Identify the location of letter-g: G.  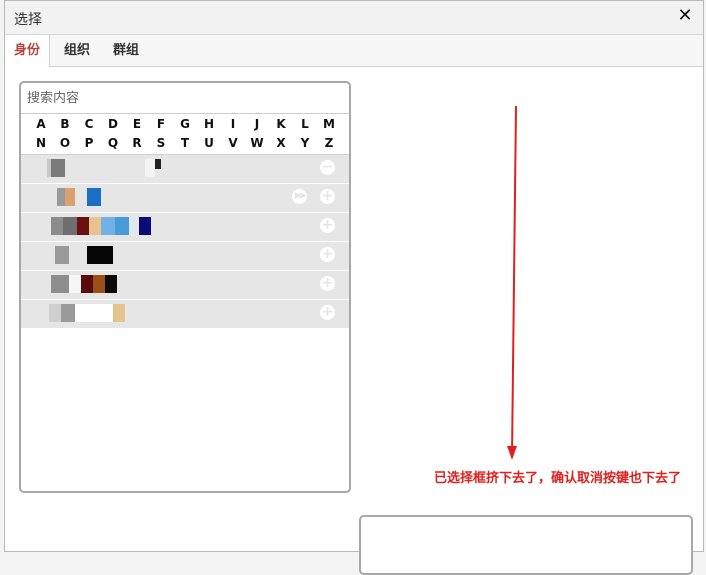
(185, 124).